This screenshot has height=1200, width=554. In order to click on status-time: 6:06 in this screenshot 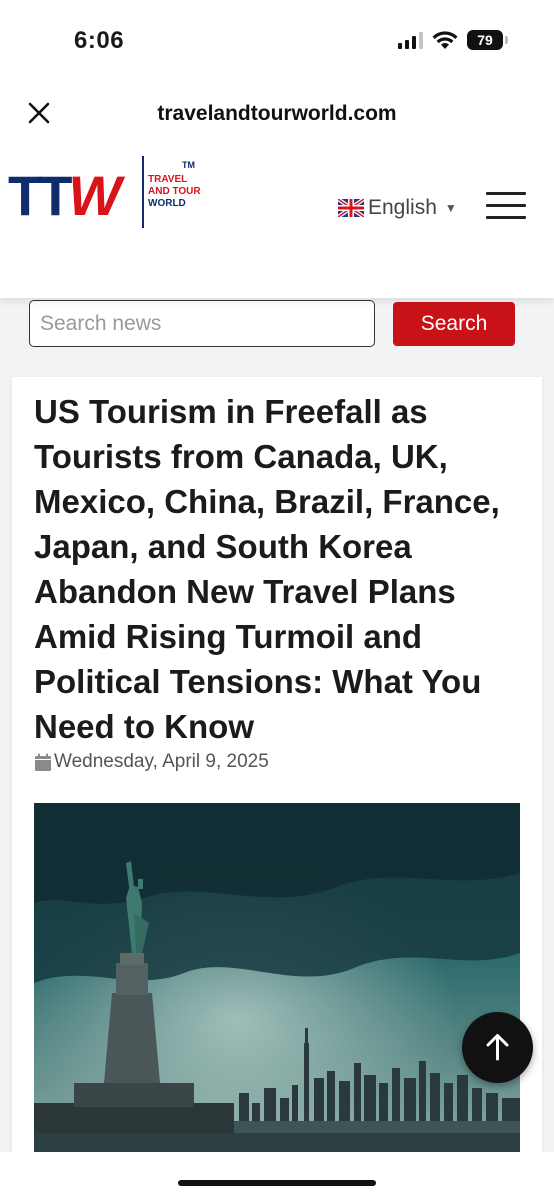, I will do `click(99, 40)`.